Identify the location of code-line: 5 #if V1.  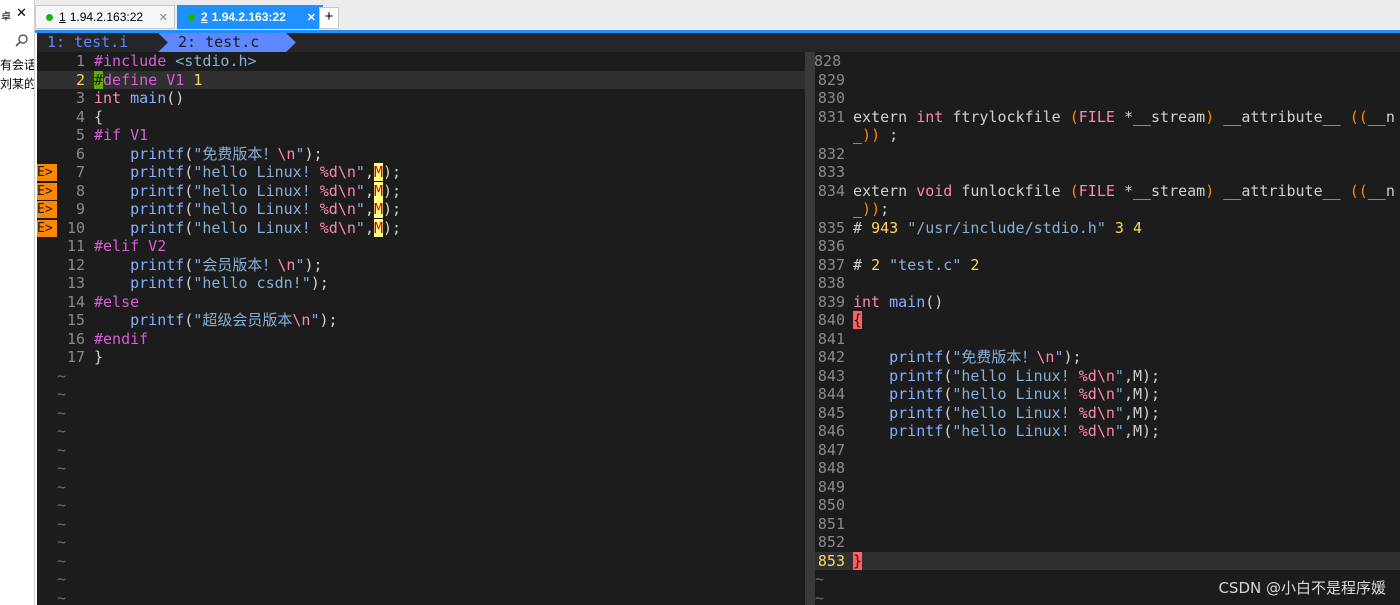
(421, 135).